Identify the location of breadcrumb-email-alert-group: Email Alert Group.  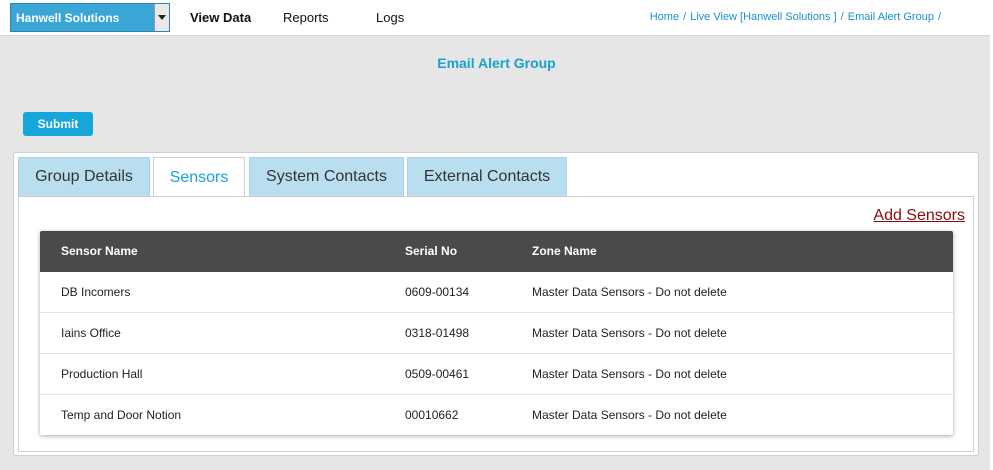
(891, 17).